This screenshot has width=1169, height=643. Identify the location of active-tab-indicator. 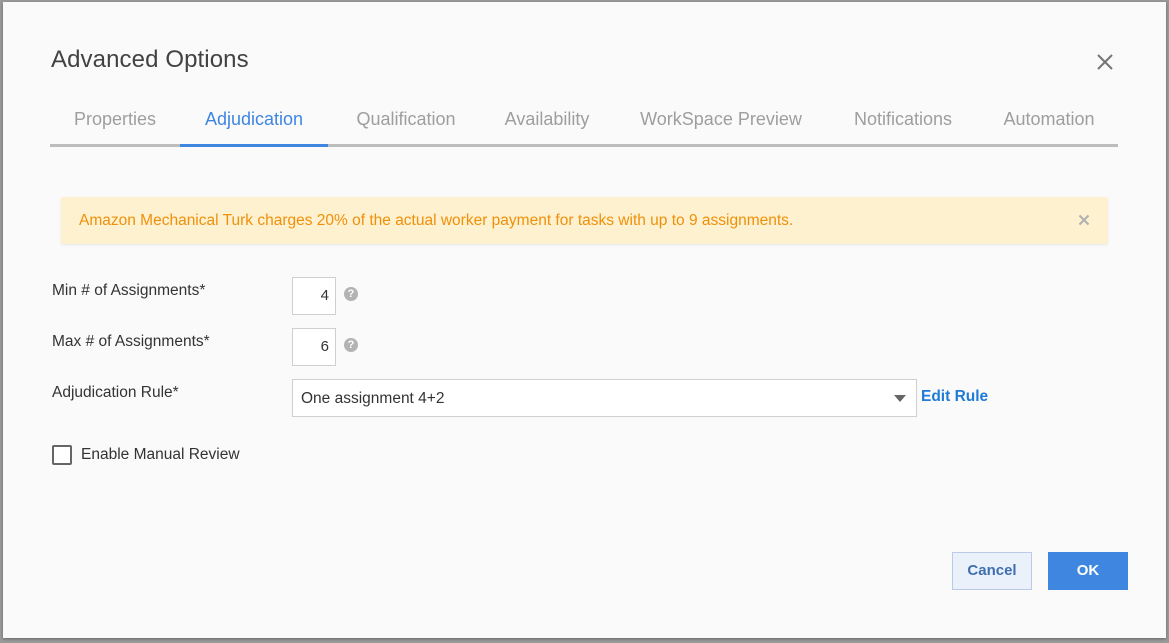
(254, 145).